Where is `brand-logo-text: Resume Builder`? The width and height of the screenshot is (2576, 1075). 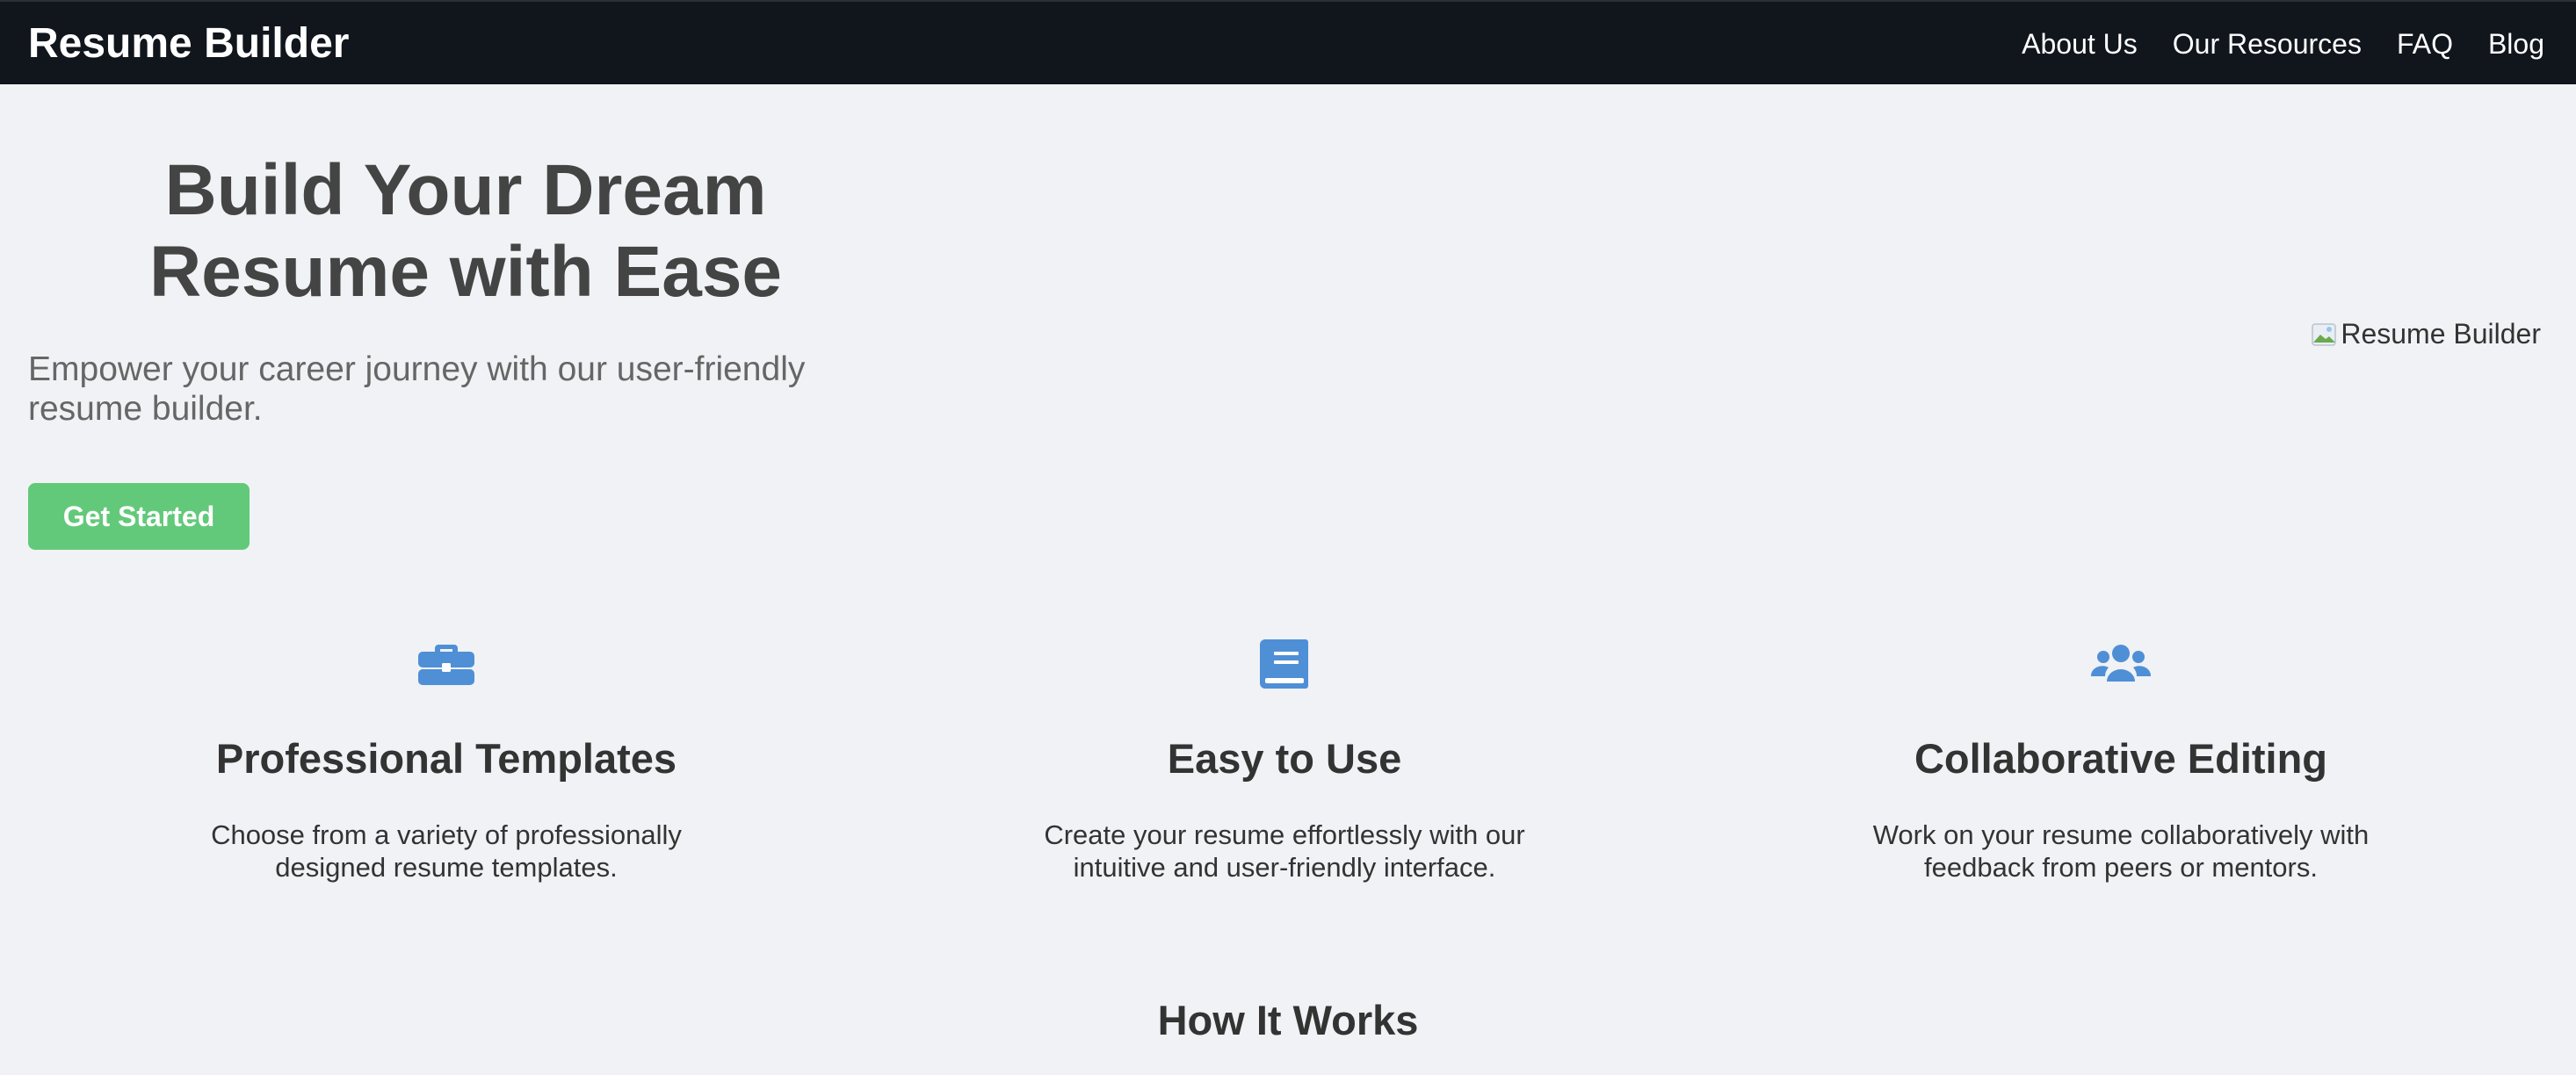 brand-logo-text: Resume Builder is located at coordinates (188, 44).